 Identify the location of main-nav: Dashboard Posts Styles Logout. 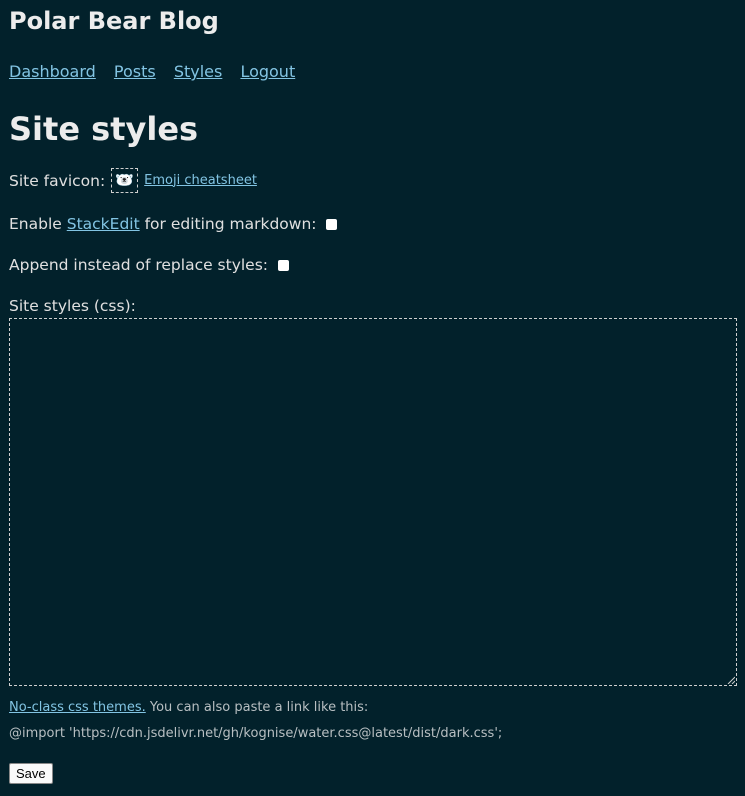
(372, 72).